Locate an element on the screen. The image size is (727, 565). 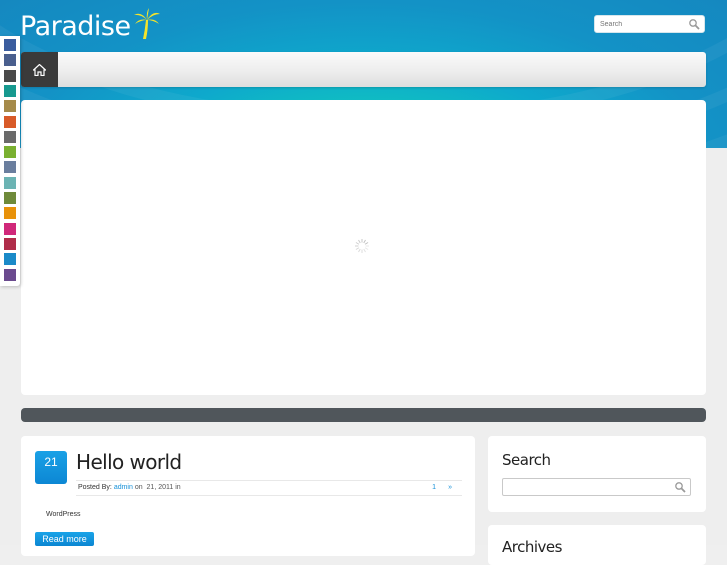
spinner-icon is located at coordinates (362, 246).